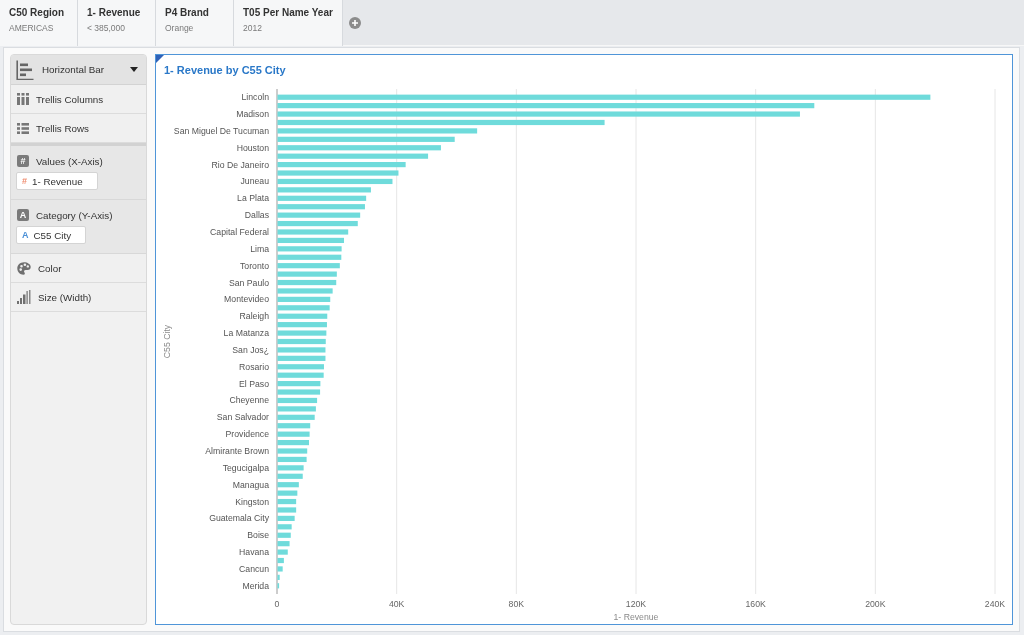  I want to click on plus-icon, so click(354, 22).